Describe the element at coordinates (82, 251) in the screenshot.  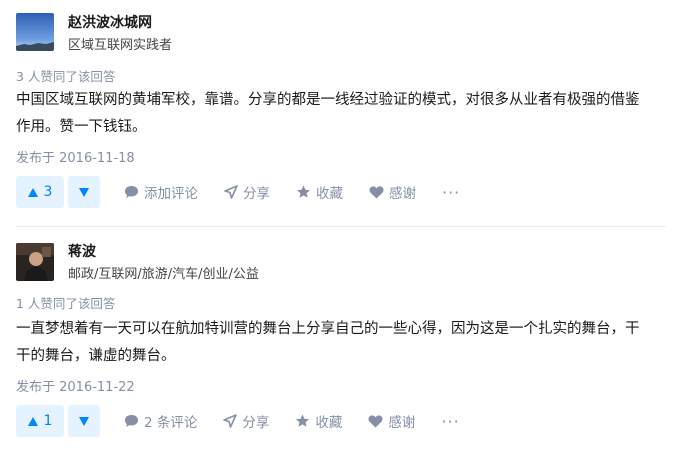
I see `author-name: 蒋波` at that location.